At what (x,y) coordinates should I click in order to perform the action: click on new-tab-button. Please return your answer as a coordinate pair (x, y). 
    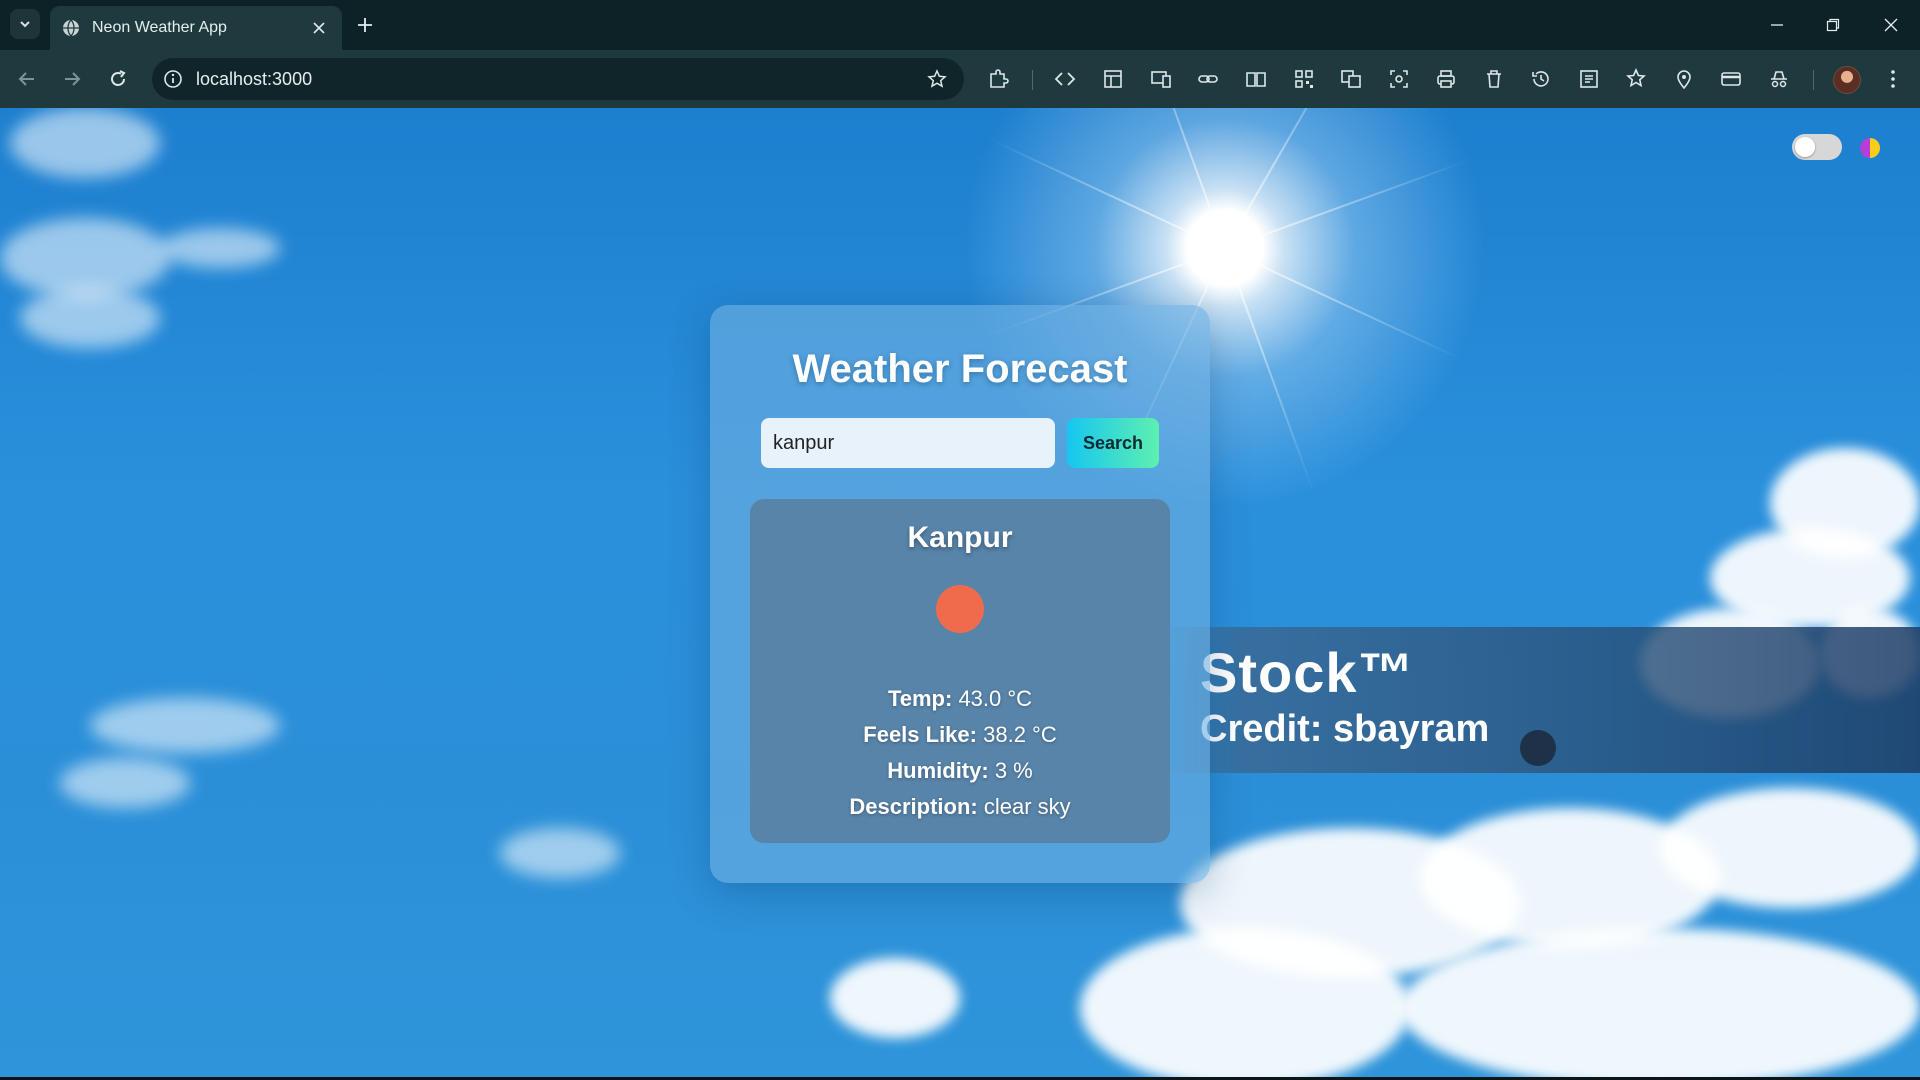
    Looking at the image, I should click on (365, 25).